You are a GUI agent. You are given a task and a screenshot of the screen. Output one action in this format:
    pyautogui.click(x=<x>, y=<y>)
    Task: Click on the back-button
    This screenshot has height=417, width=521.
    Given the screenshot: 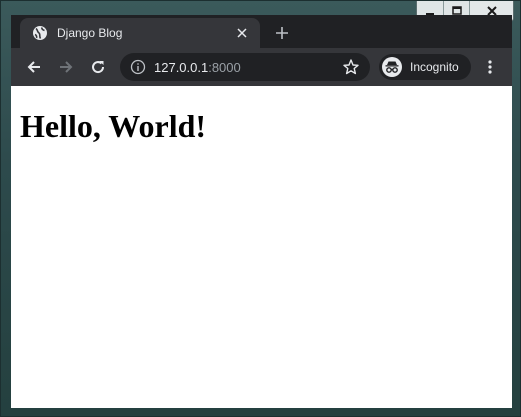 What is the action you would take?
    pyautogui.click(x=34, y=67)
    